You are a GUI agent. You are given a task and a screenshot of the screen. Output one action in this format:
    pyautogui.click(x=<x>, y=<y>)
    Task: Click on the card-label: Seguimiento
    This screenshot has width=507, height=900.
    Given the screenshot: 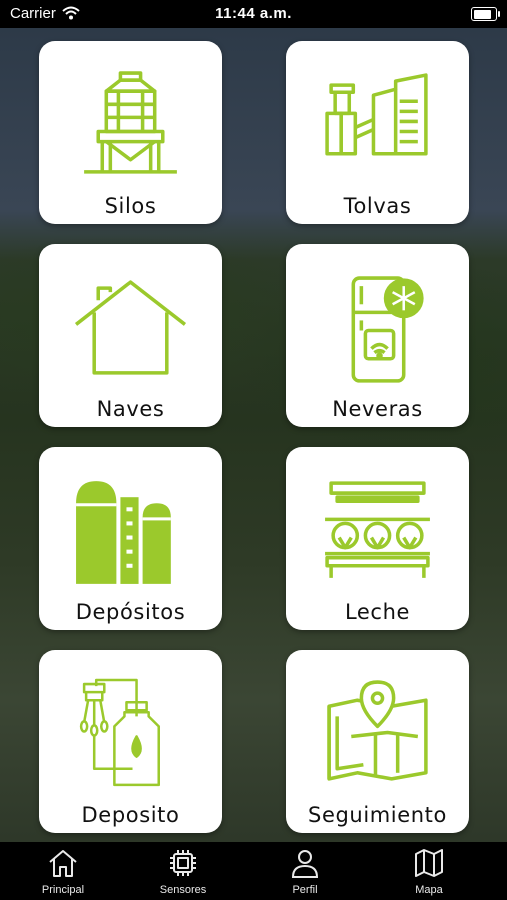 What is the action you would take?
    pyautogui.click(x=377, y=815)
    